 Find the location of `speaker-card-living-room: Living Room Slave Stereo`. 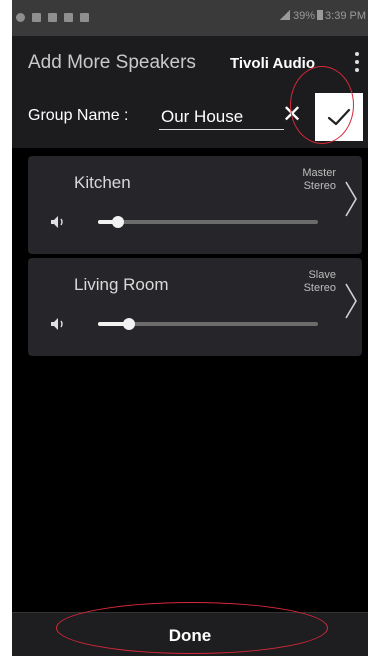

speaker-card-living-room: Living Room Slave Stereo is located at coordinates (195, 307).